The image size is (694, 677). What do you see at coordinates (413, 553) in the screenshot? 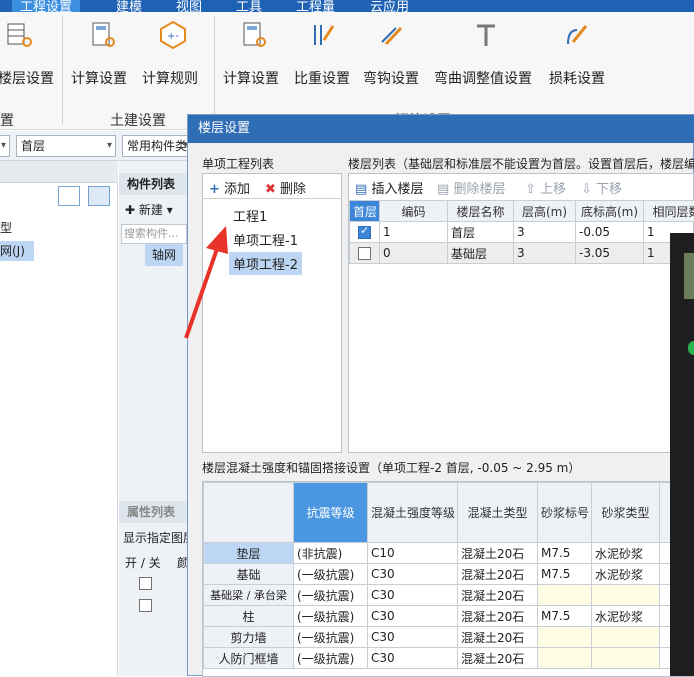
I see `cell: C10` at bounding box center [413, 553].